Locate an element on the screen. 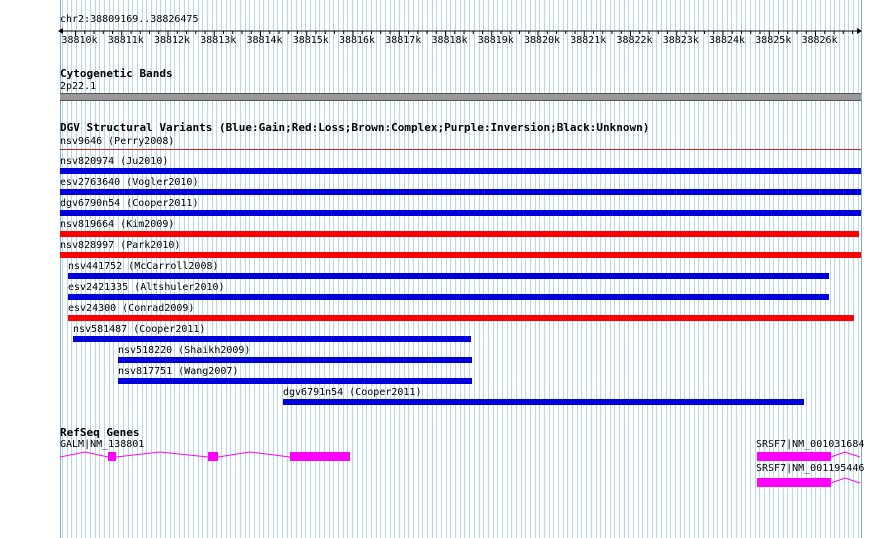  ruler-tick-label: 38822k is located at coordinates (634, 40).